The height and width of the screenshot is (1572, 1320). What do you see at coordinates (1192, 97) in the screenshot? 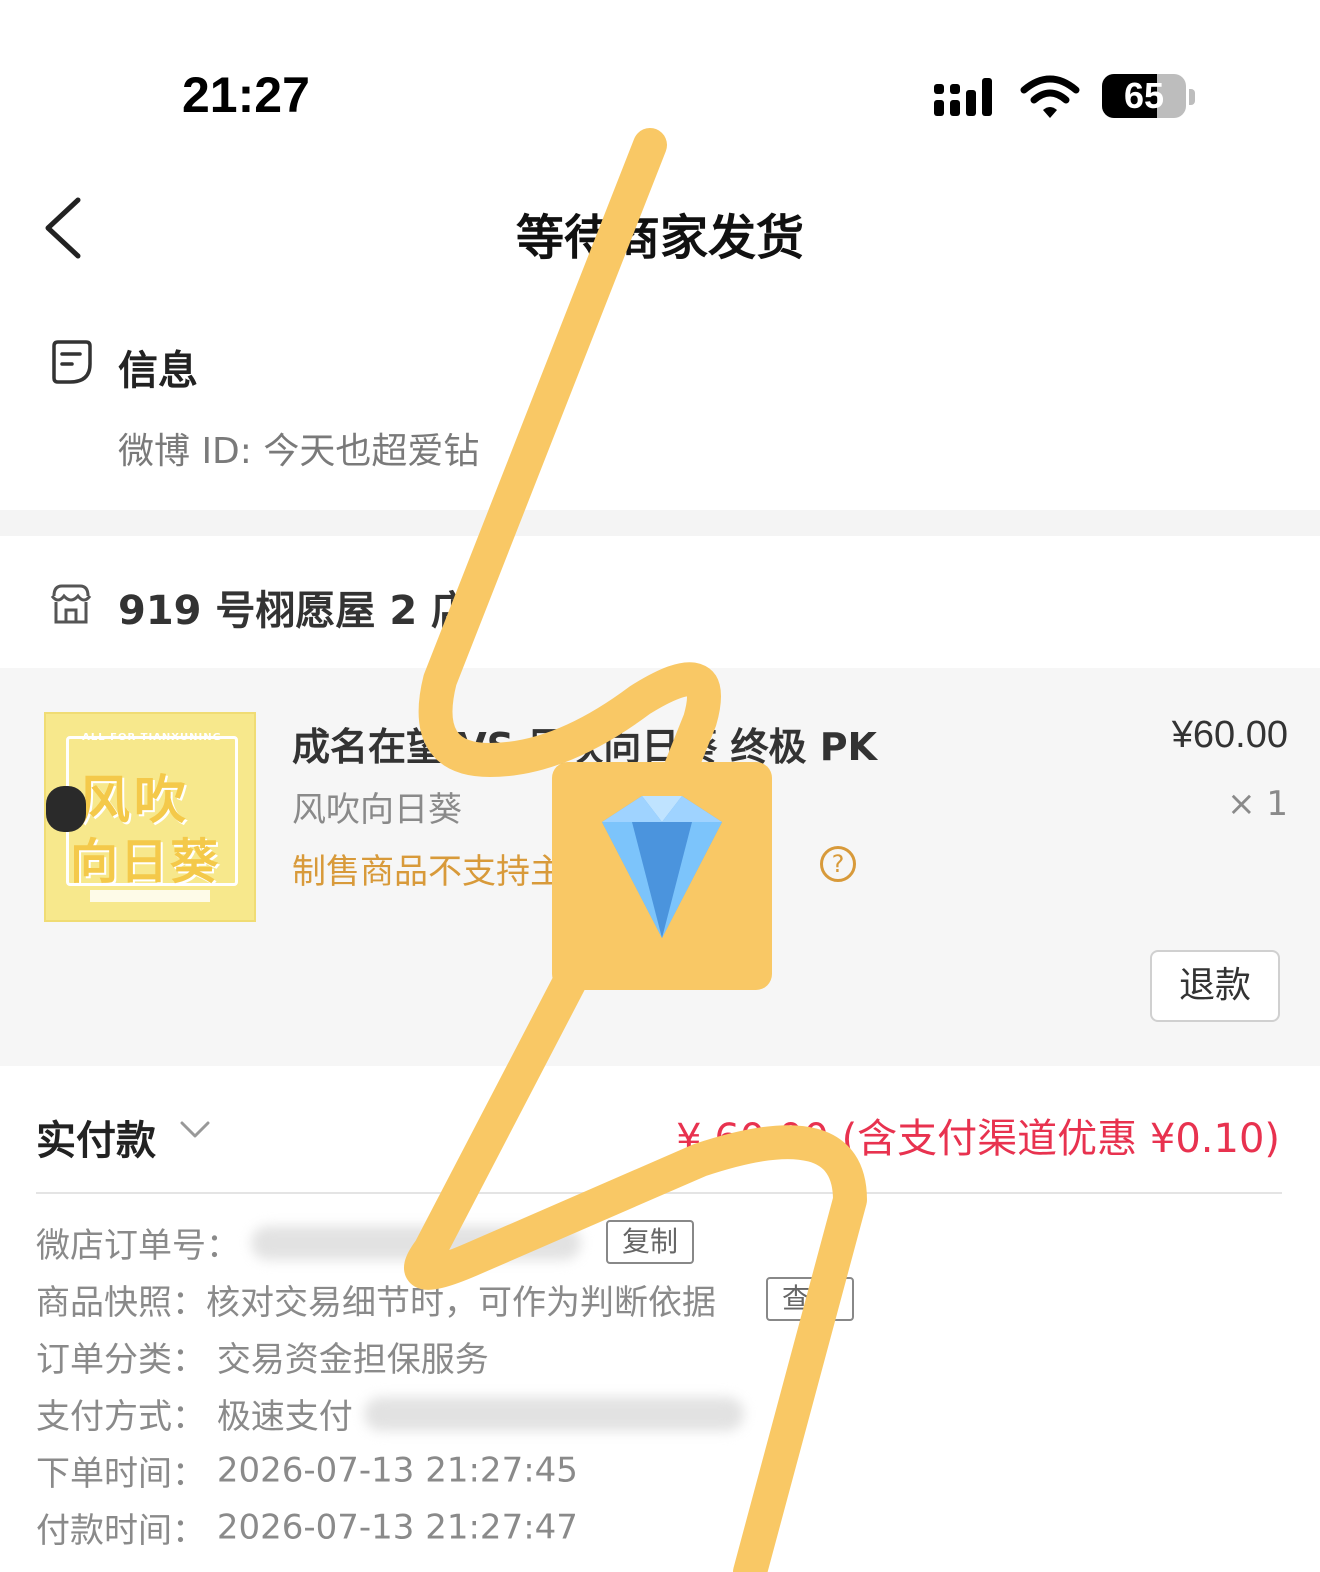
I see `battery-tip` at bounding box center [1192, 97].